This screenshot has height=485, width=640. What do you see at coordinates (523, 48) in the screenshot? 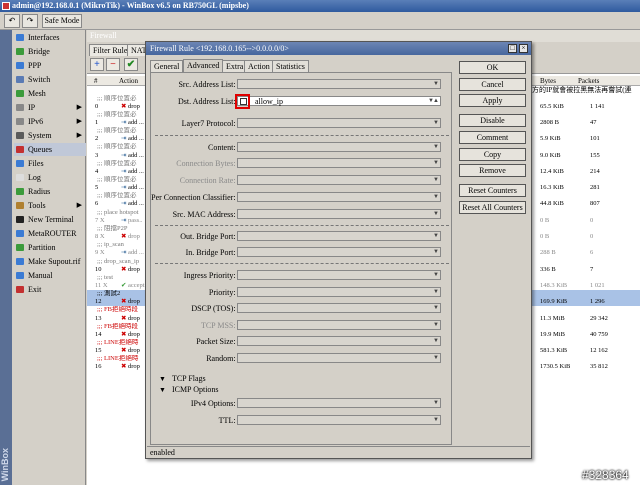
I see `close-icon: ×` at bounding box center [523, 48].